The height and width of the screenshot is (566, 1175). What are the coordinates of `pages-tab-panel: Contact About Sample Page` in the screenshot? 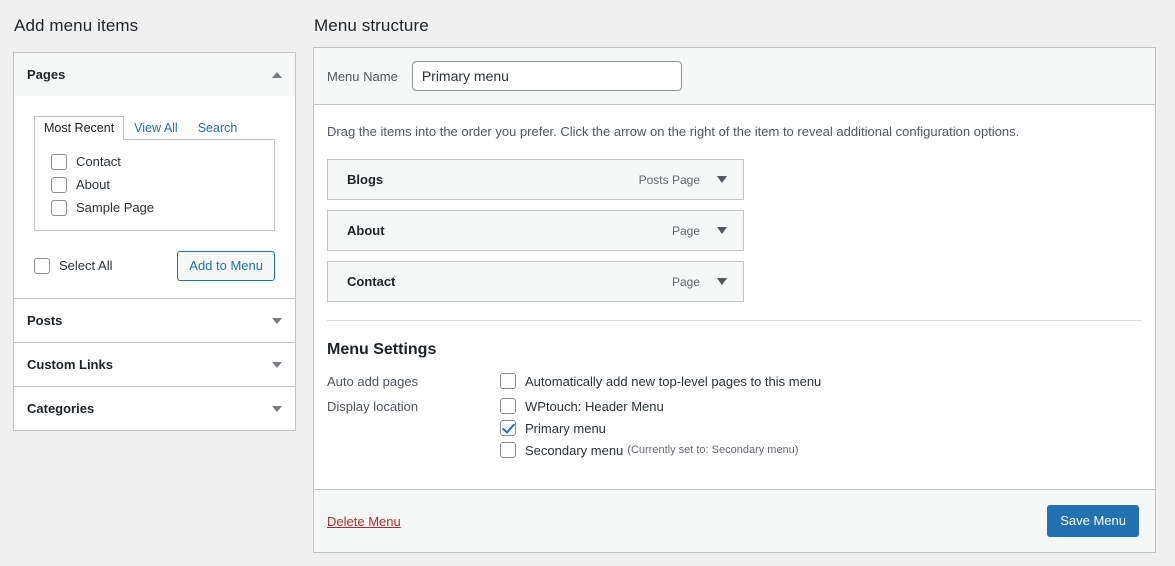 It's located at (154, 185).